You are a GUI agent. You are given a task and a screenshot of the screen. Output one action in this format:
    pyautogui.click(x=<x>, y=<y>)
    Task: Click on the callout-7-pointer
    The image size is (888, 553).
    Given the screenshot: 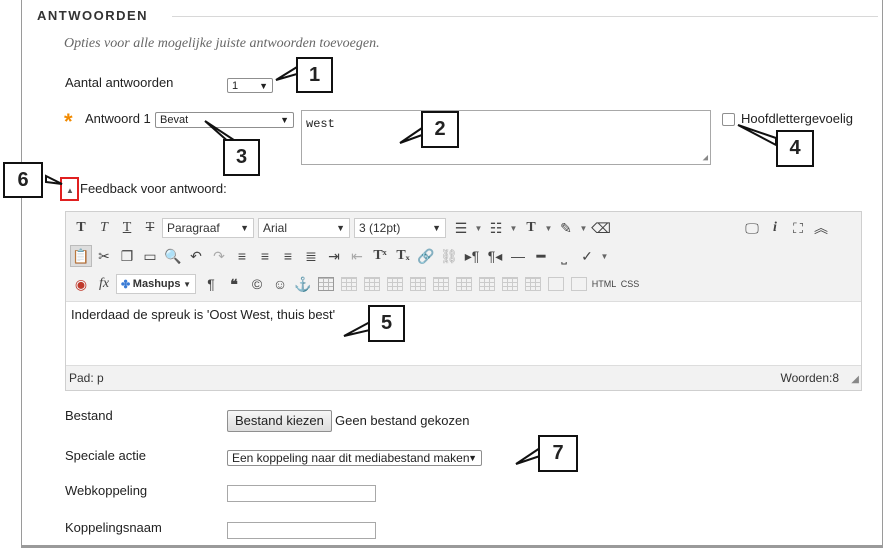 What is the action you would take?
    pyautogui.click(x=528, y=455)
    